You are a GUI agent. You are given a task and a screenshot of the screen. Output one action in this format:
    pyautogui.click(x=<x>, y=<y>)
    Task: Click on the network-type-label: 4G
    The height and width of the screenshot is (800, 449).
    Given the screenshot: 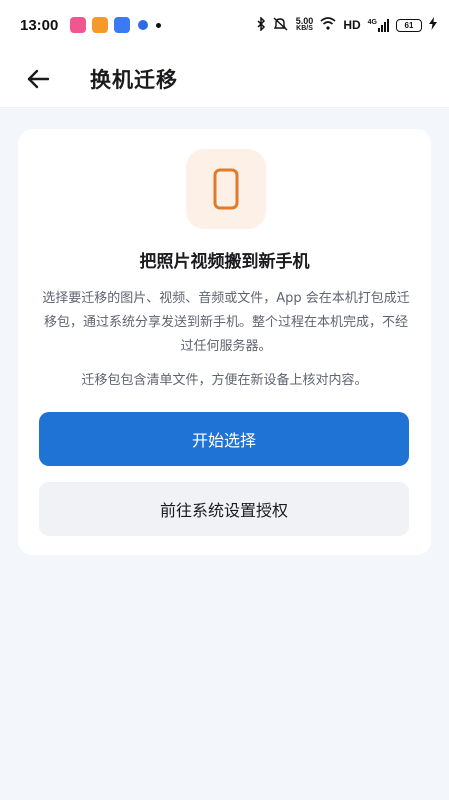 What is the action you would take?
    pyautogui.click(x=372, y=22)
    